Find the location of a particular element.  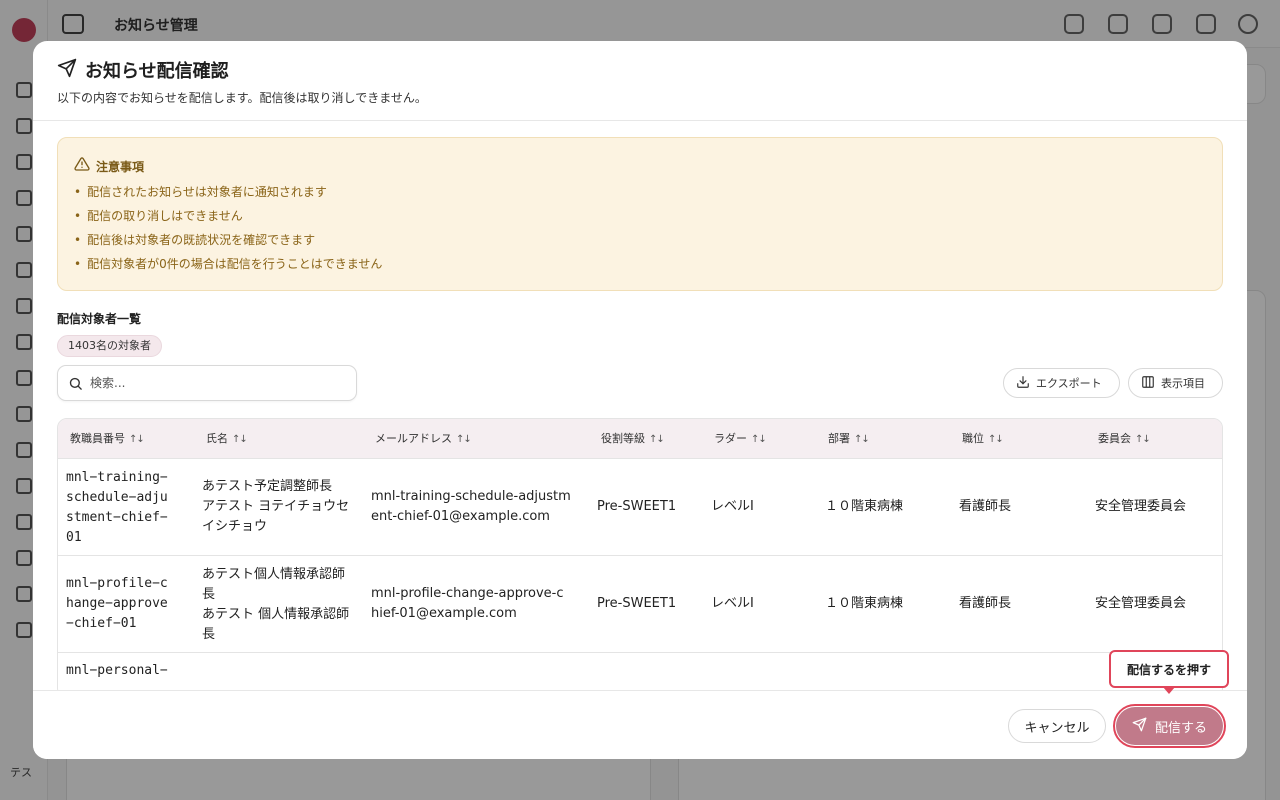

name-cell: あテスト個人情報承認師 長 あテスト 個人情報承認師 長 is located at coordinates (276, 604).